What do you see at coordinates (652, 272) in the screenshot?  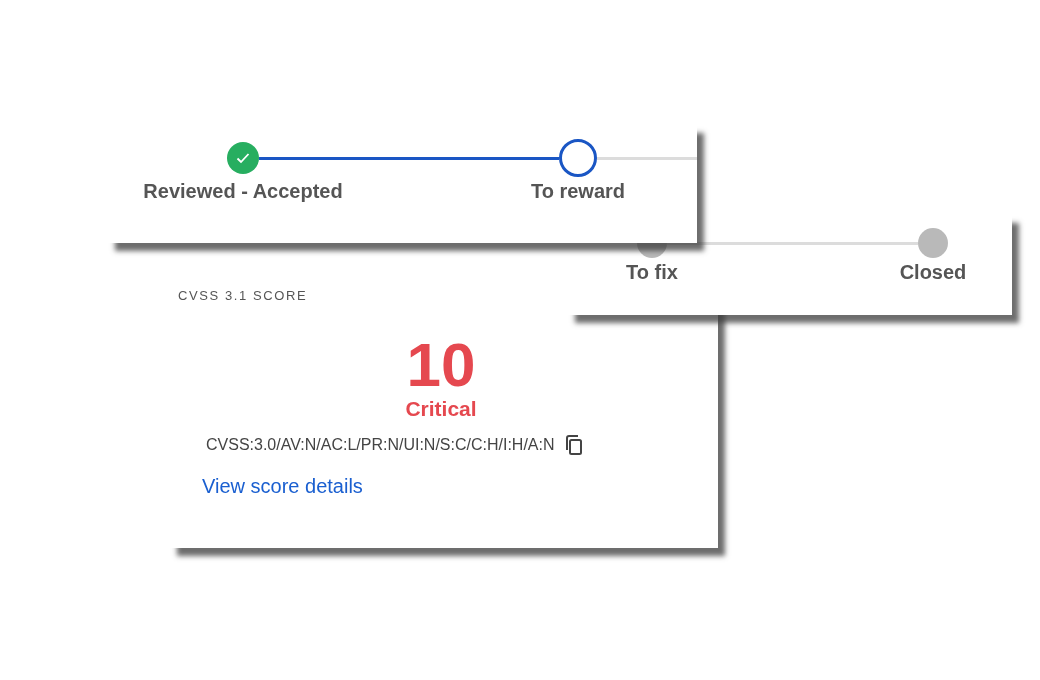 I see `step-label: To fix` at bounding box center [652, 272].